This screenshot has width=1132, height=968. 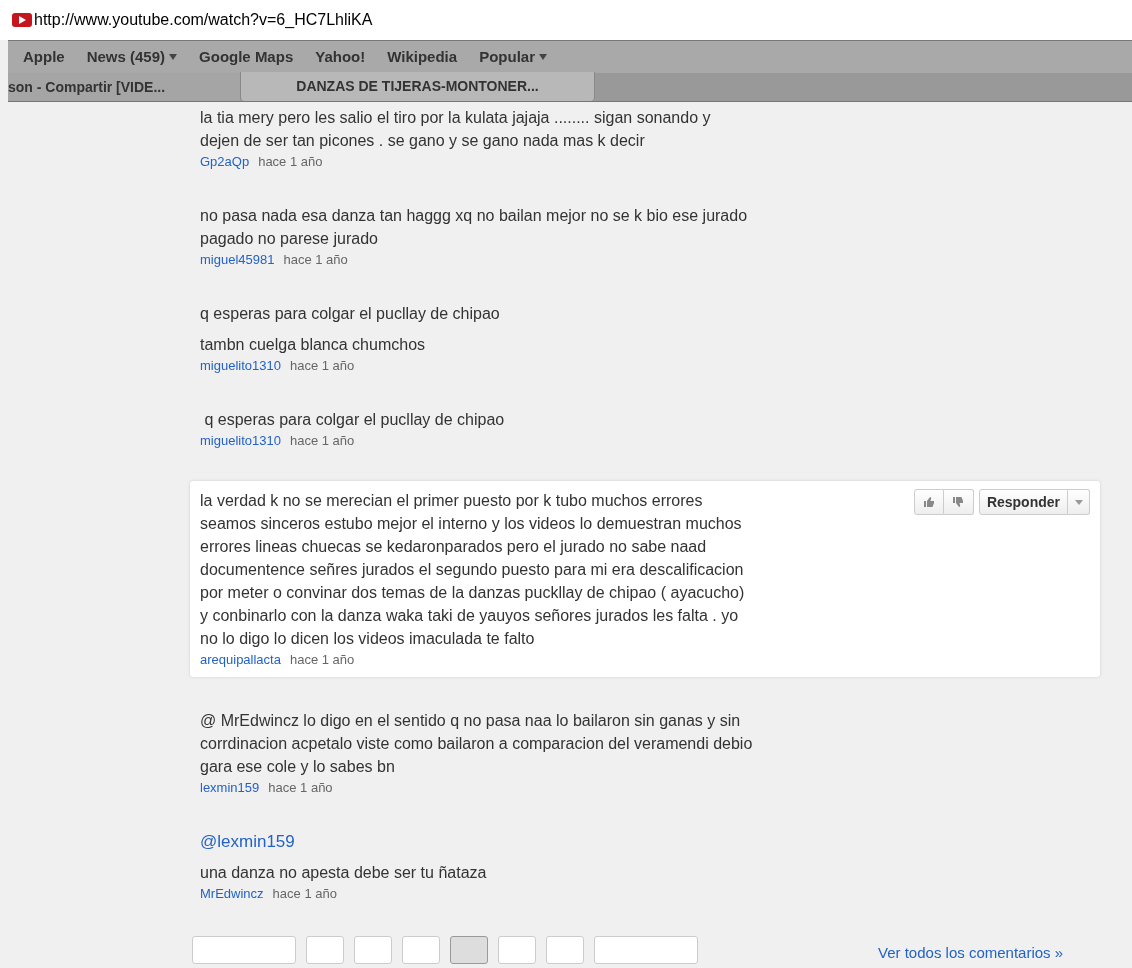 I want to click on bookmark-item: News (459), so click(x=132, y=57).